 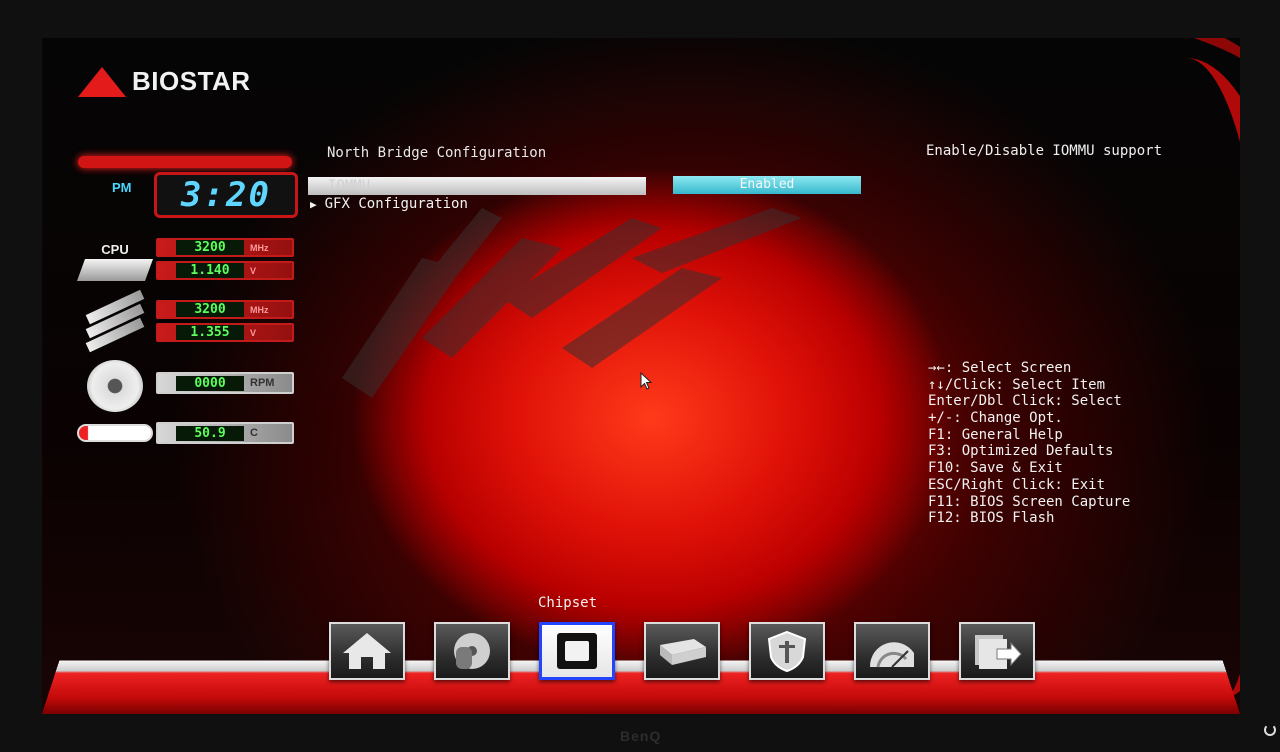 I want to click on submenu-arrow-icon: ▶, so click(x=313, y=204).